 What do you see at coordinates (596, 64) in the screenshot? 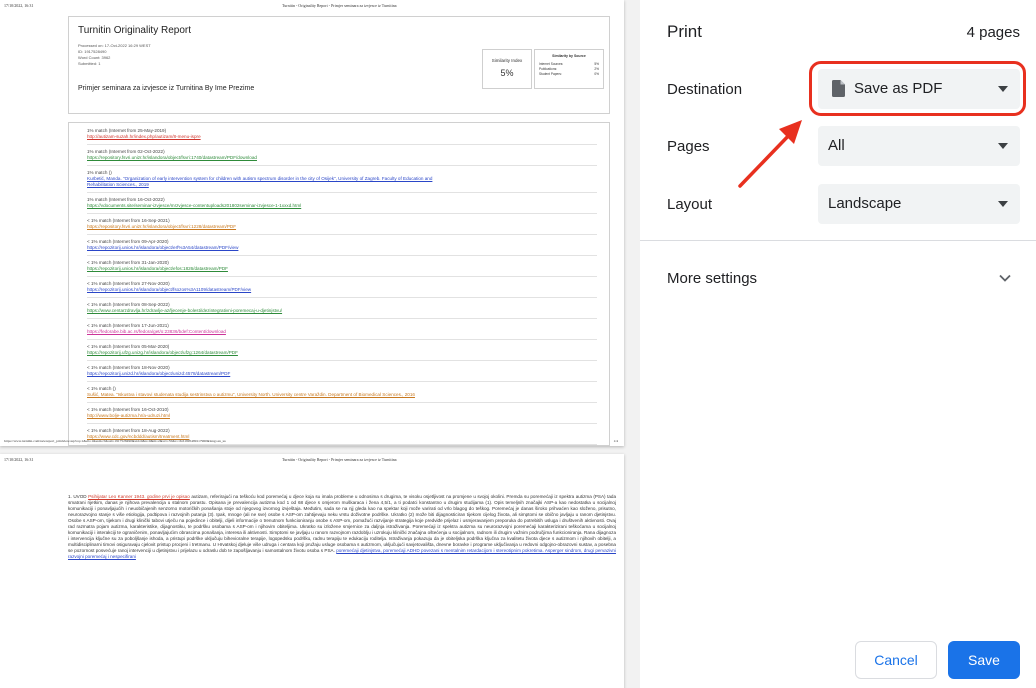
I see `source-value: 5%` at bounding box center [596, 64].